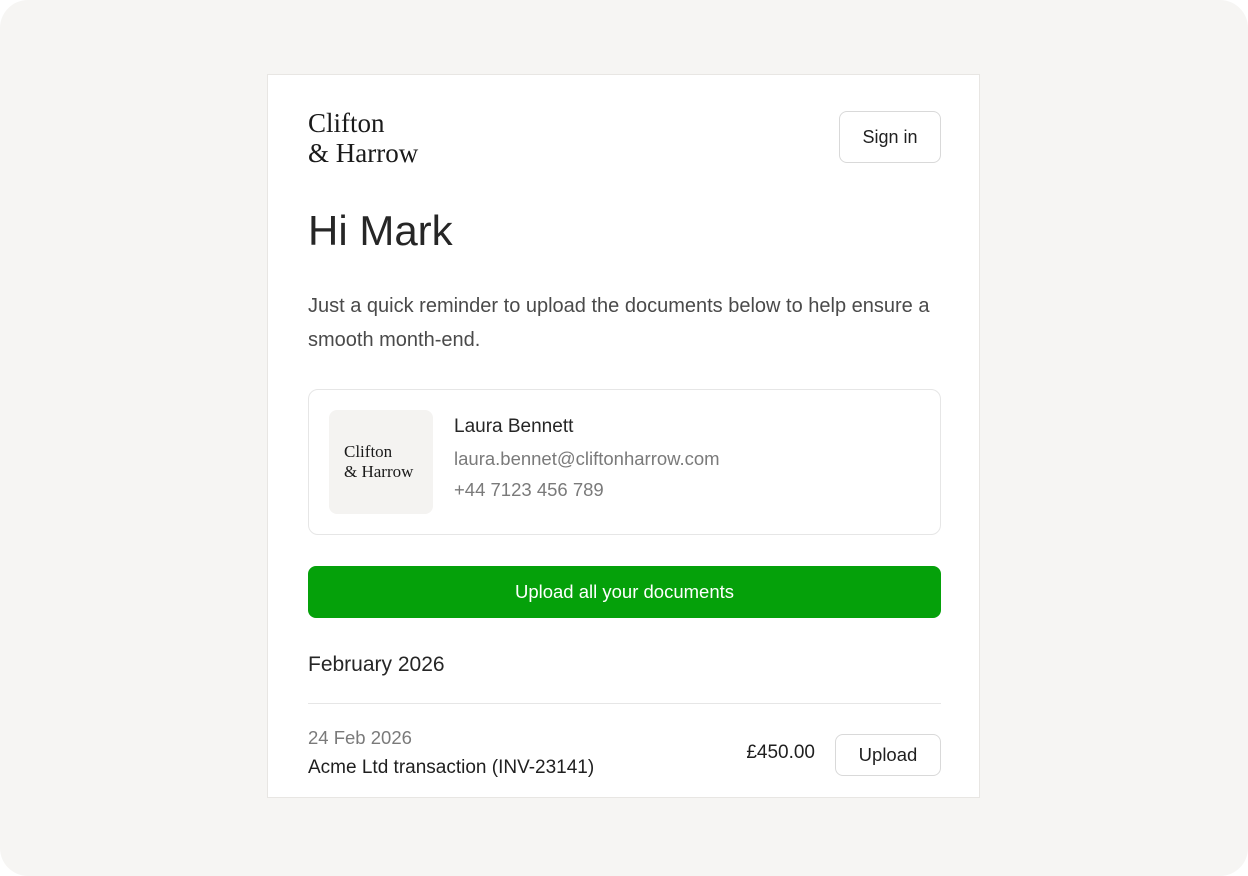 The width and height of the screenshot is (1248, 876). What do you see at coordinates (451, 767) in the screenshot?
I see `transaction-description: Acme Ltd transaction (INV-23141)` at bounding box center [451, 767].